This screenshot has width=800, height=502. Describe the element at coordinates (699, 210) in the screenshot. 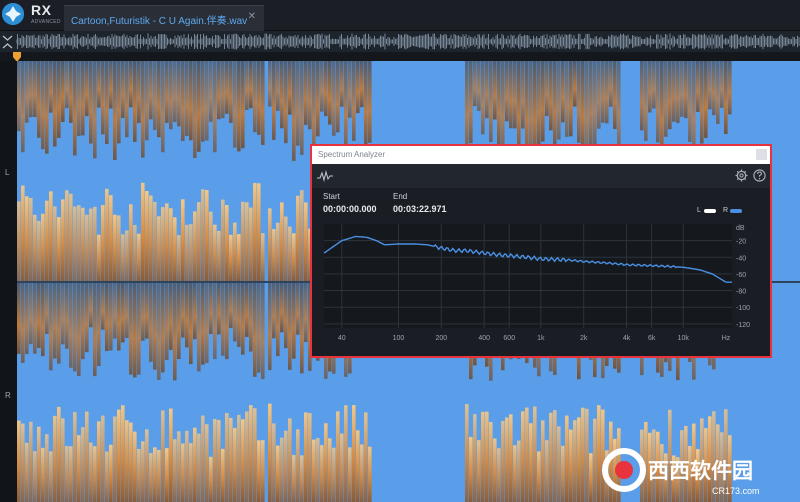

I see `legend-left-label: L` at that location.